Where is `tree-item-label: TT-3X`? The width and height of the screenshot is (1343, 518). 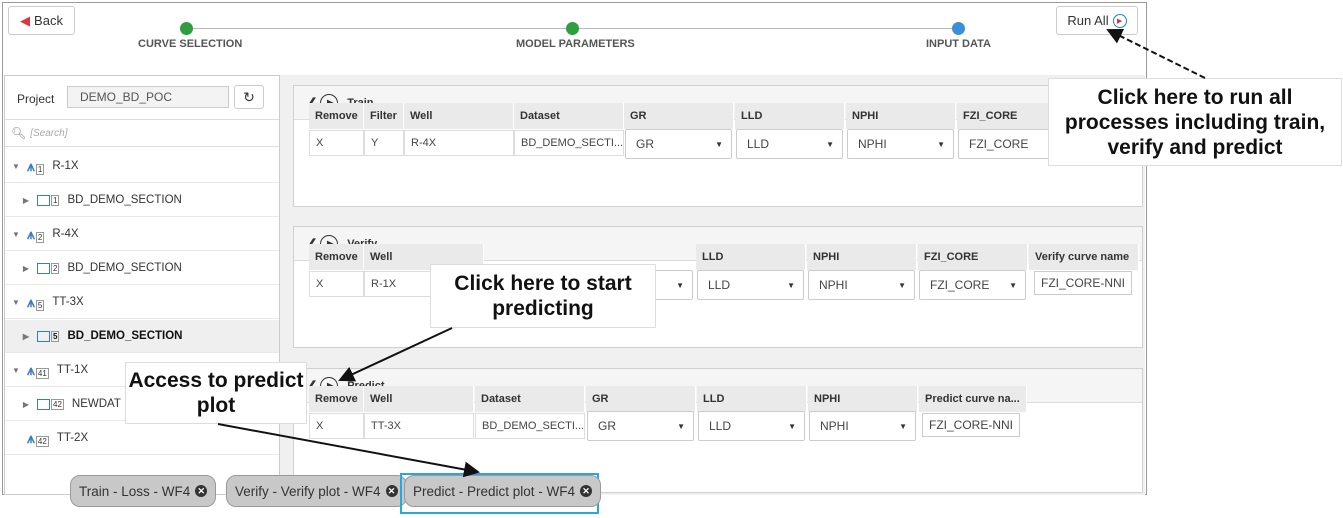
tree-item-label: TT-3X is located at coordinates (68, 302).